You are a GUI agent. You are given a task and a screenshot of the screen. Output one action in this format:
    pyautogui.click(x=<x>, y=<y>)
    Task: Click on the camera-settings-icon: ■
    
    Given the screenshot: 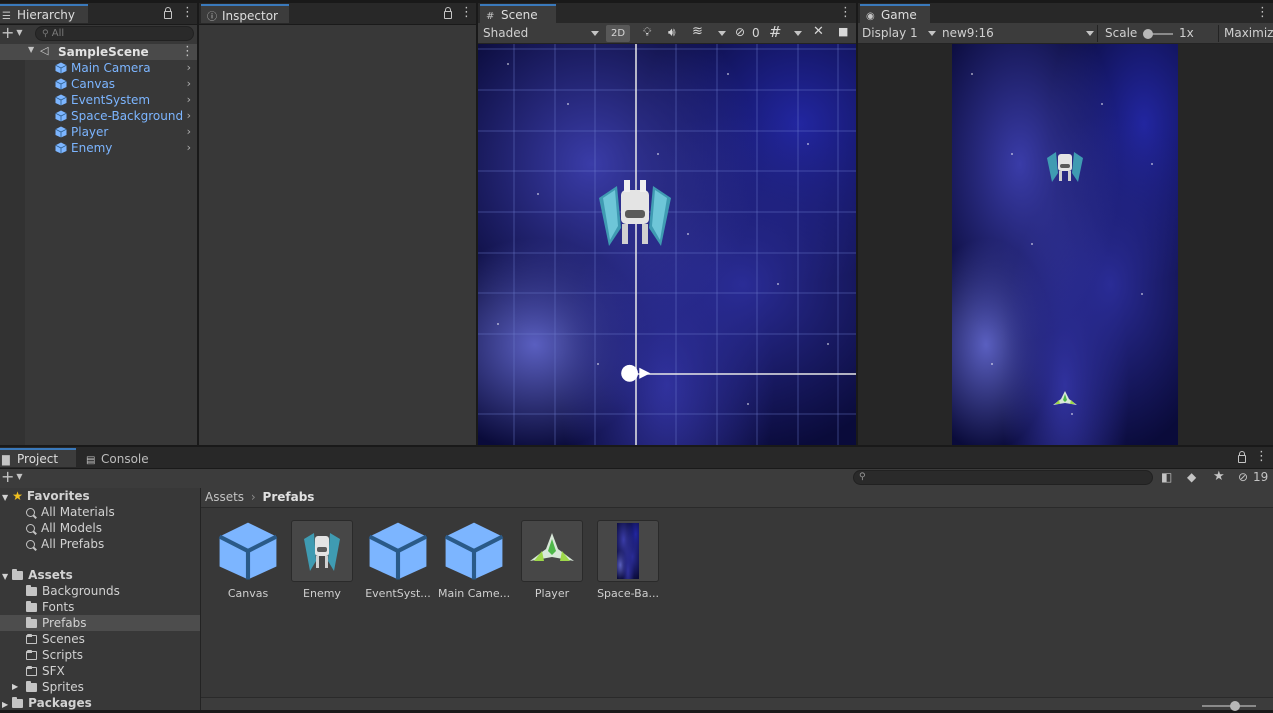 What is the action you would take?
    pyautogui.click(x=843, y=31)
    